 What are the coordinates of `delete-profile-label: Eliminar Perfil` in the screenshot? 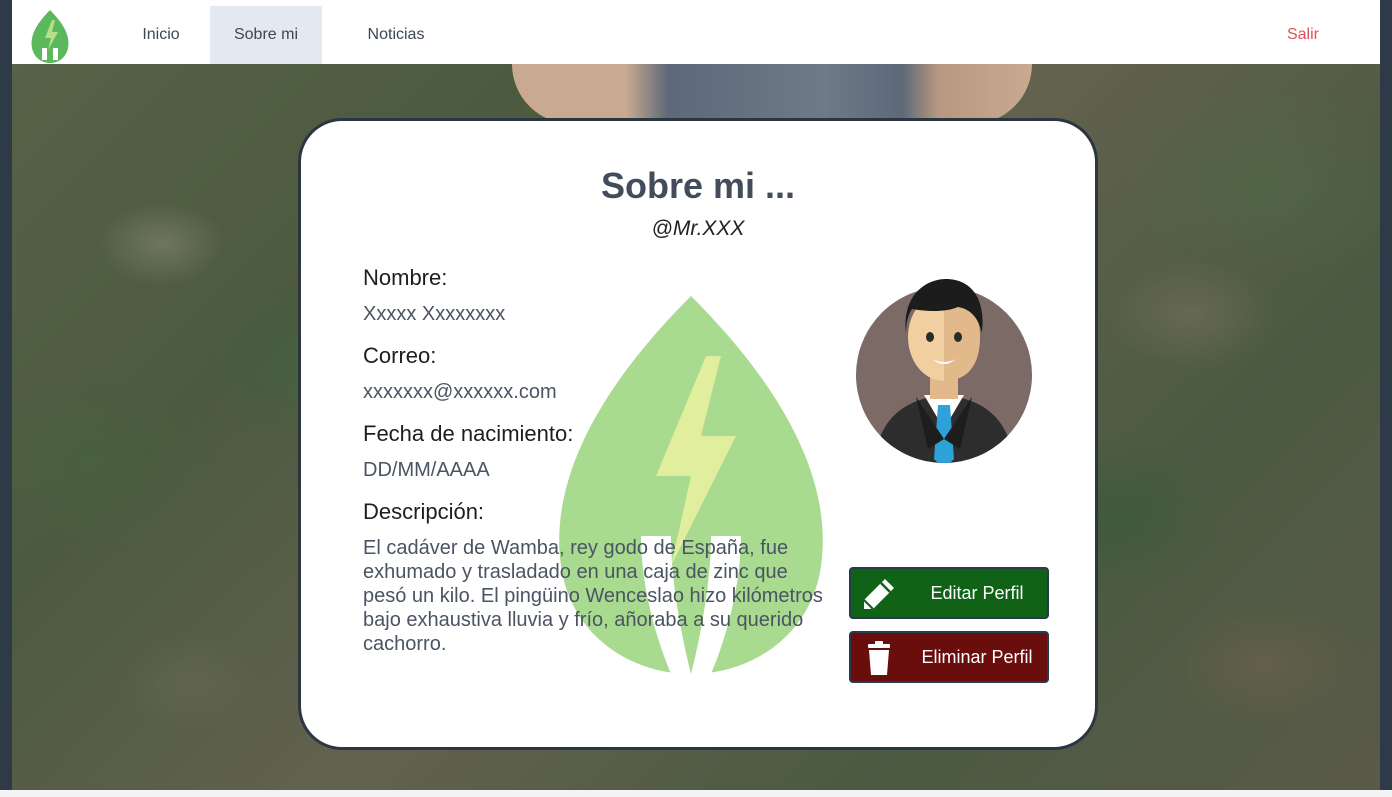 It's located at (977, 656).